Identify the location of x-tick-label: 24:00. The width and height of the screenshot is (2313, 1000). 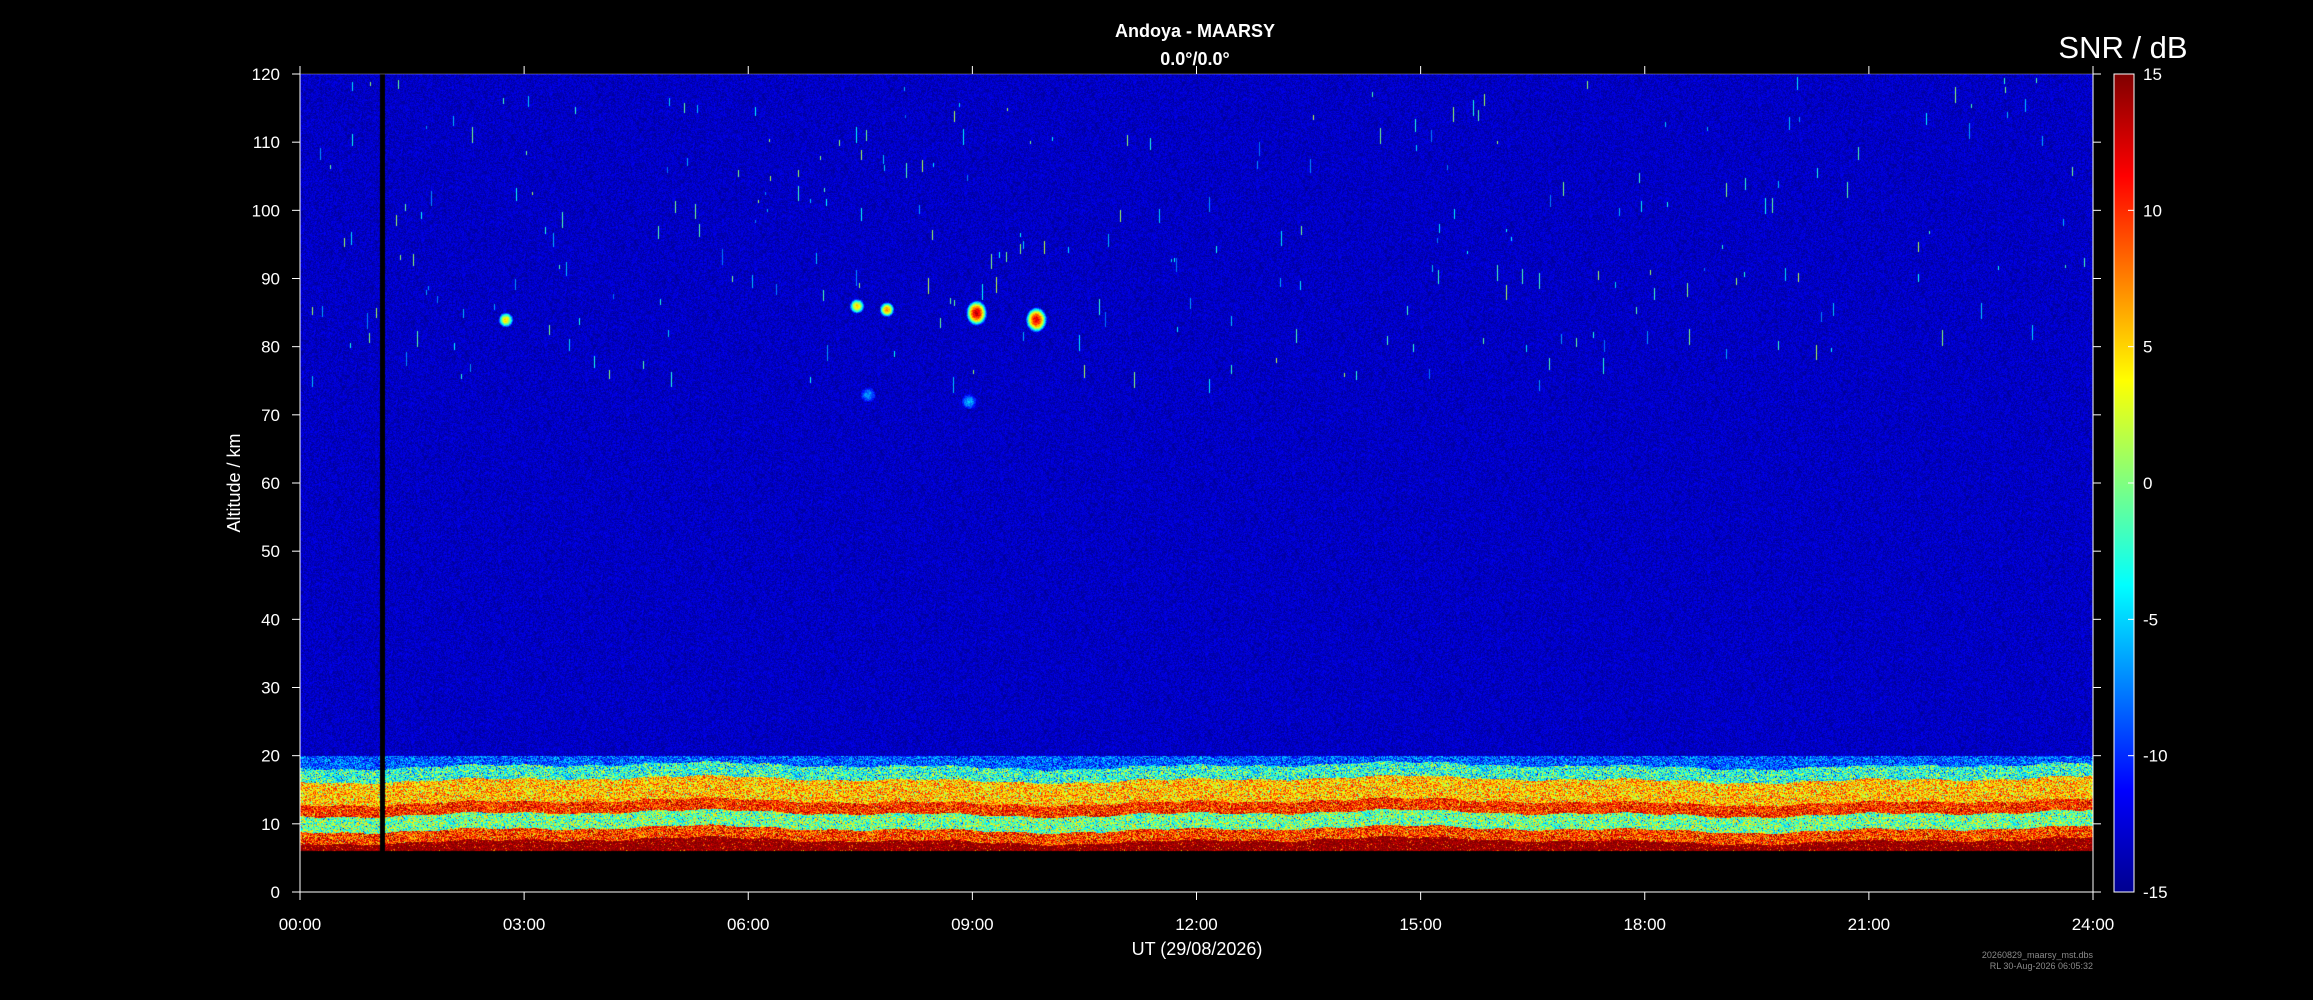
(2093, 924).